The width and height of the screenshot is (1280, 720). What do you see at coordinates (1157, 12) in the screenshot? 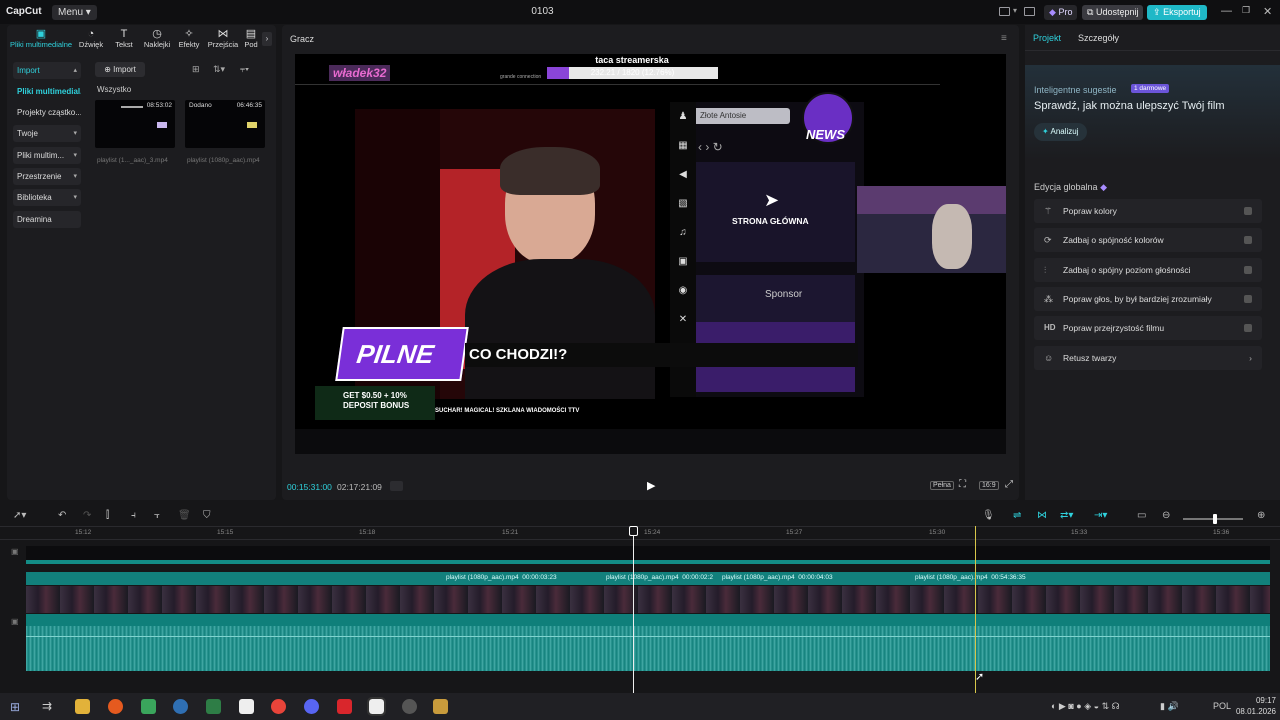
I see `export-icon: ⇪` at bounding box center [1157, 12].